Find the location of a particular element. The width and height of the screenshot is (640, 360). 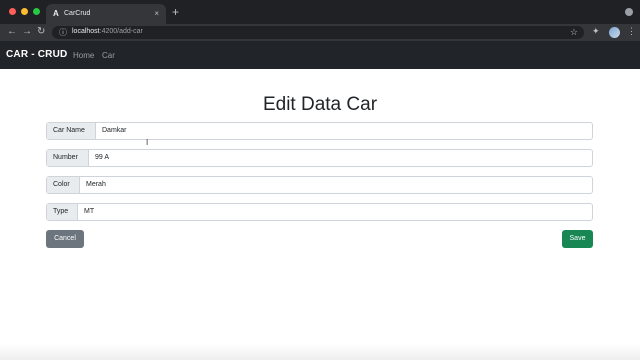

forward-icon: → is located at coordinates (27, 31).